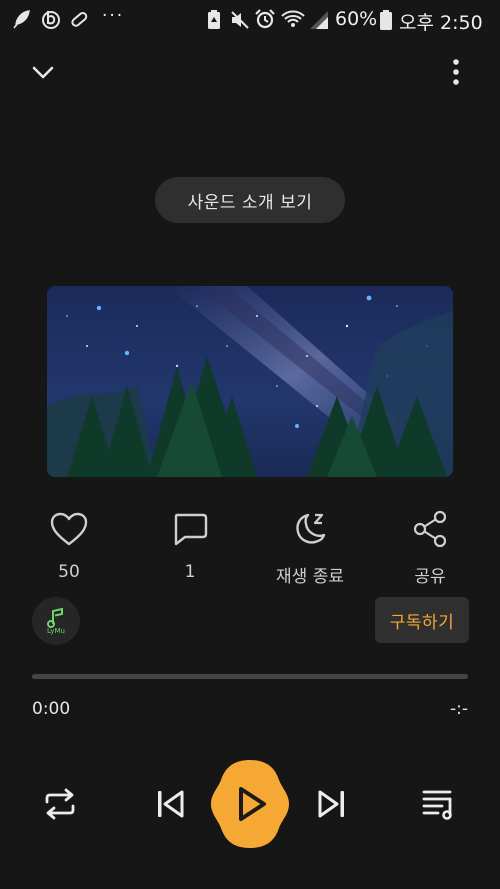  I want to click on channel-avatar: LyMu, so click(56, 621).